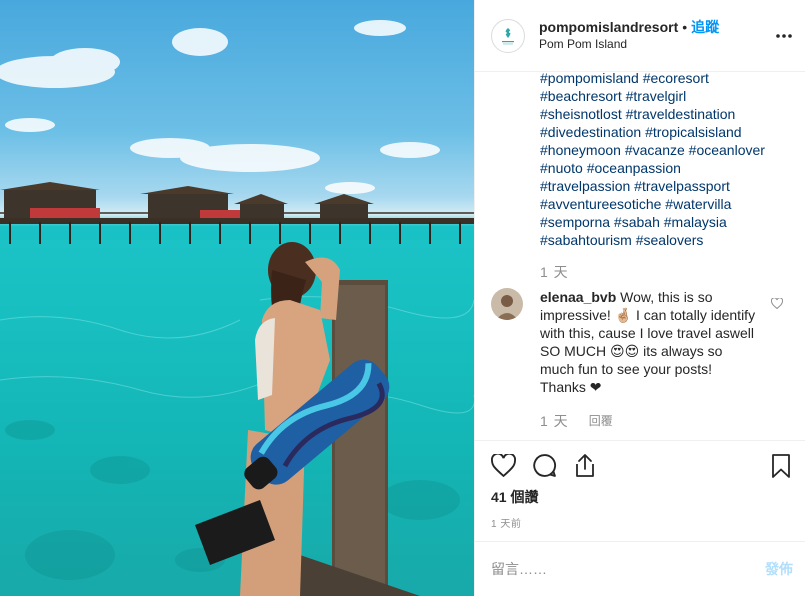  I want to click on hashtag-line: #travelpassion #travelpassport, so click(665, 186).